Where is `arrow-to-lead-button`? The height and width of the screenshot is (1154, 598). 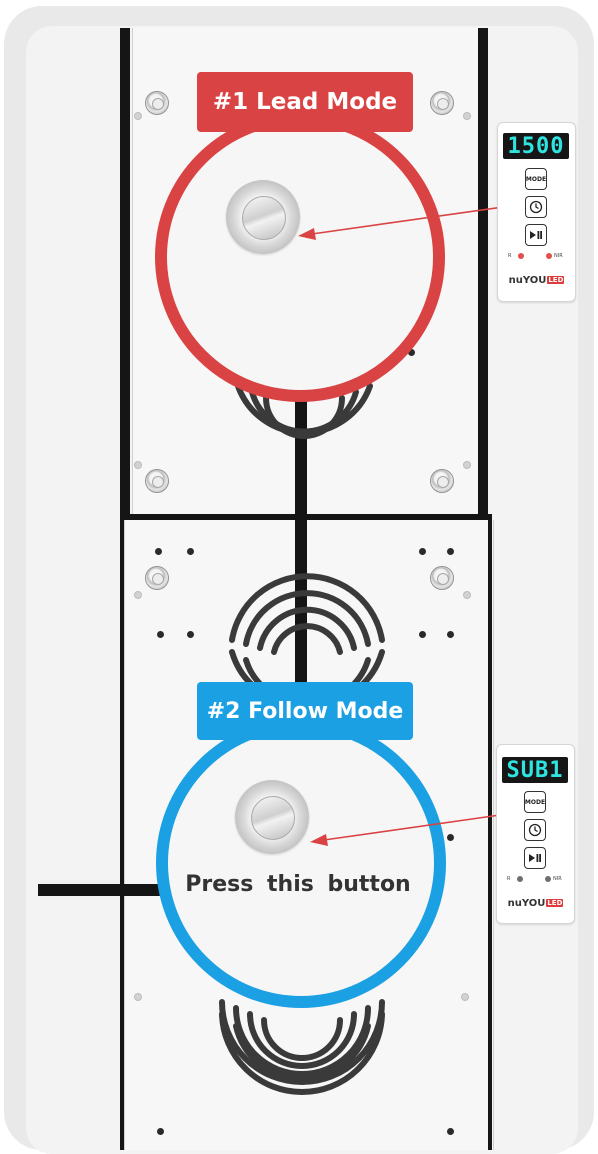 arrow-to-lead-button is located at coordinates (404, 222).